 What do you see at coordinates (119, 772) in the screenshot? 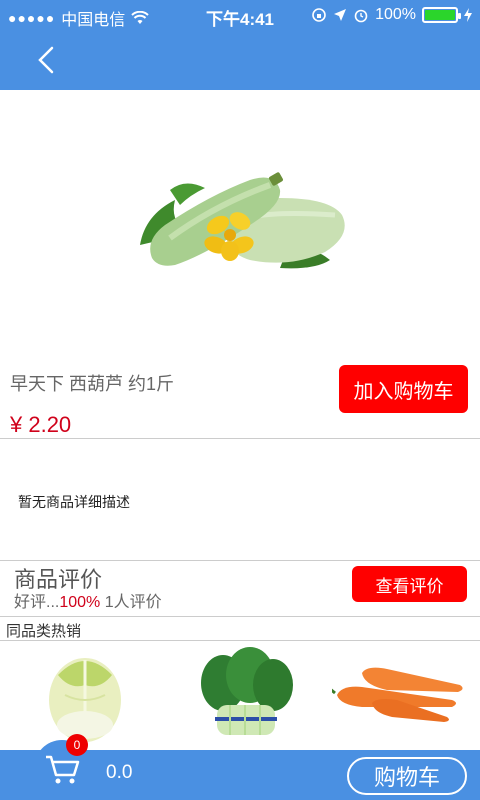
I see `cart-total: 0.0` at bounding box center [119, 772].